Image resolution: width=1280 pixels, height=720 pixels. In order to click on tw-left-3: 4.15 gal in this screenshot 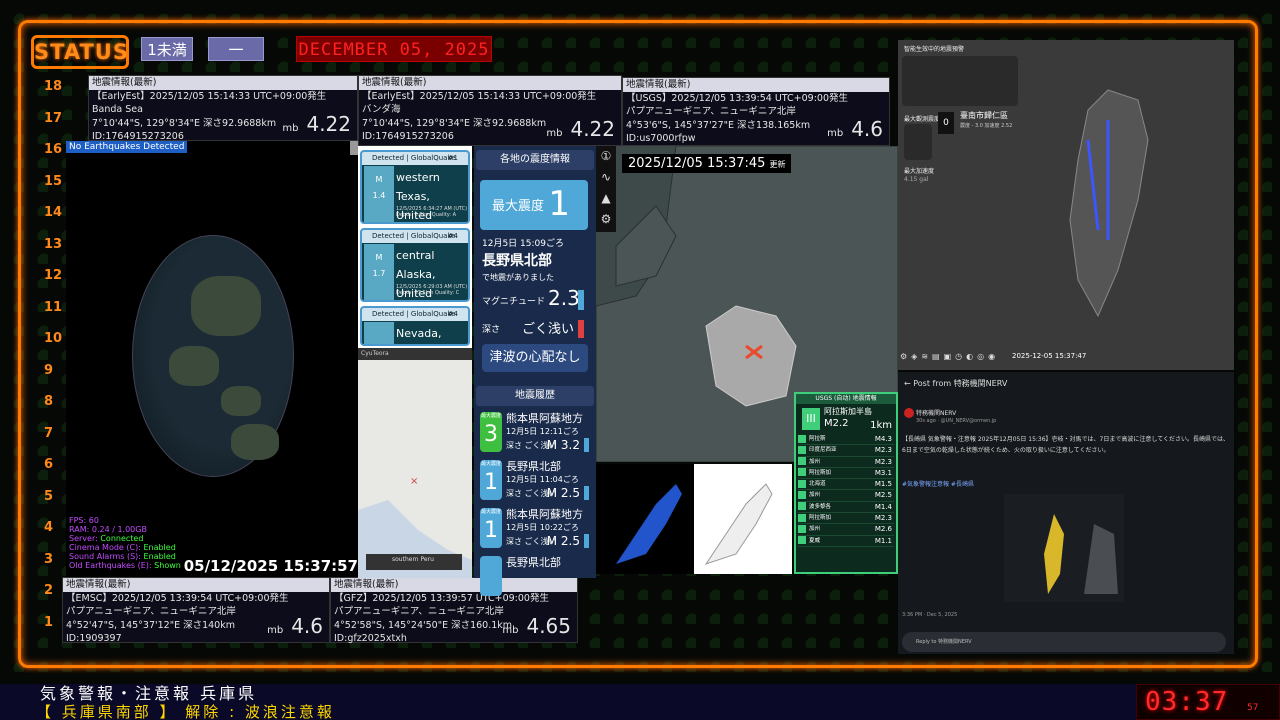, I will do `click(916, 179)`.